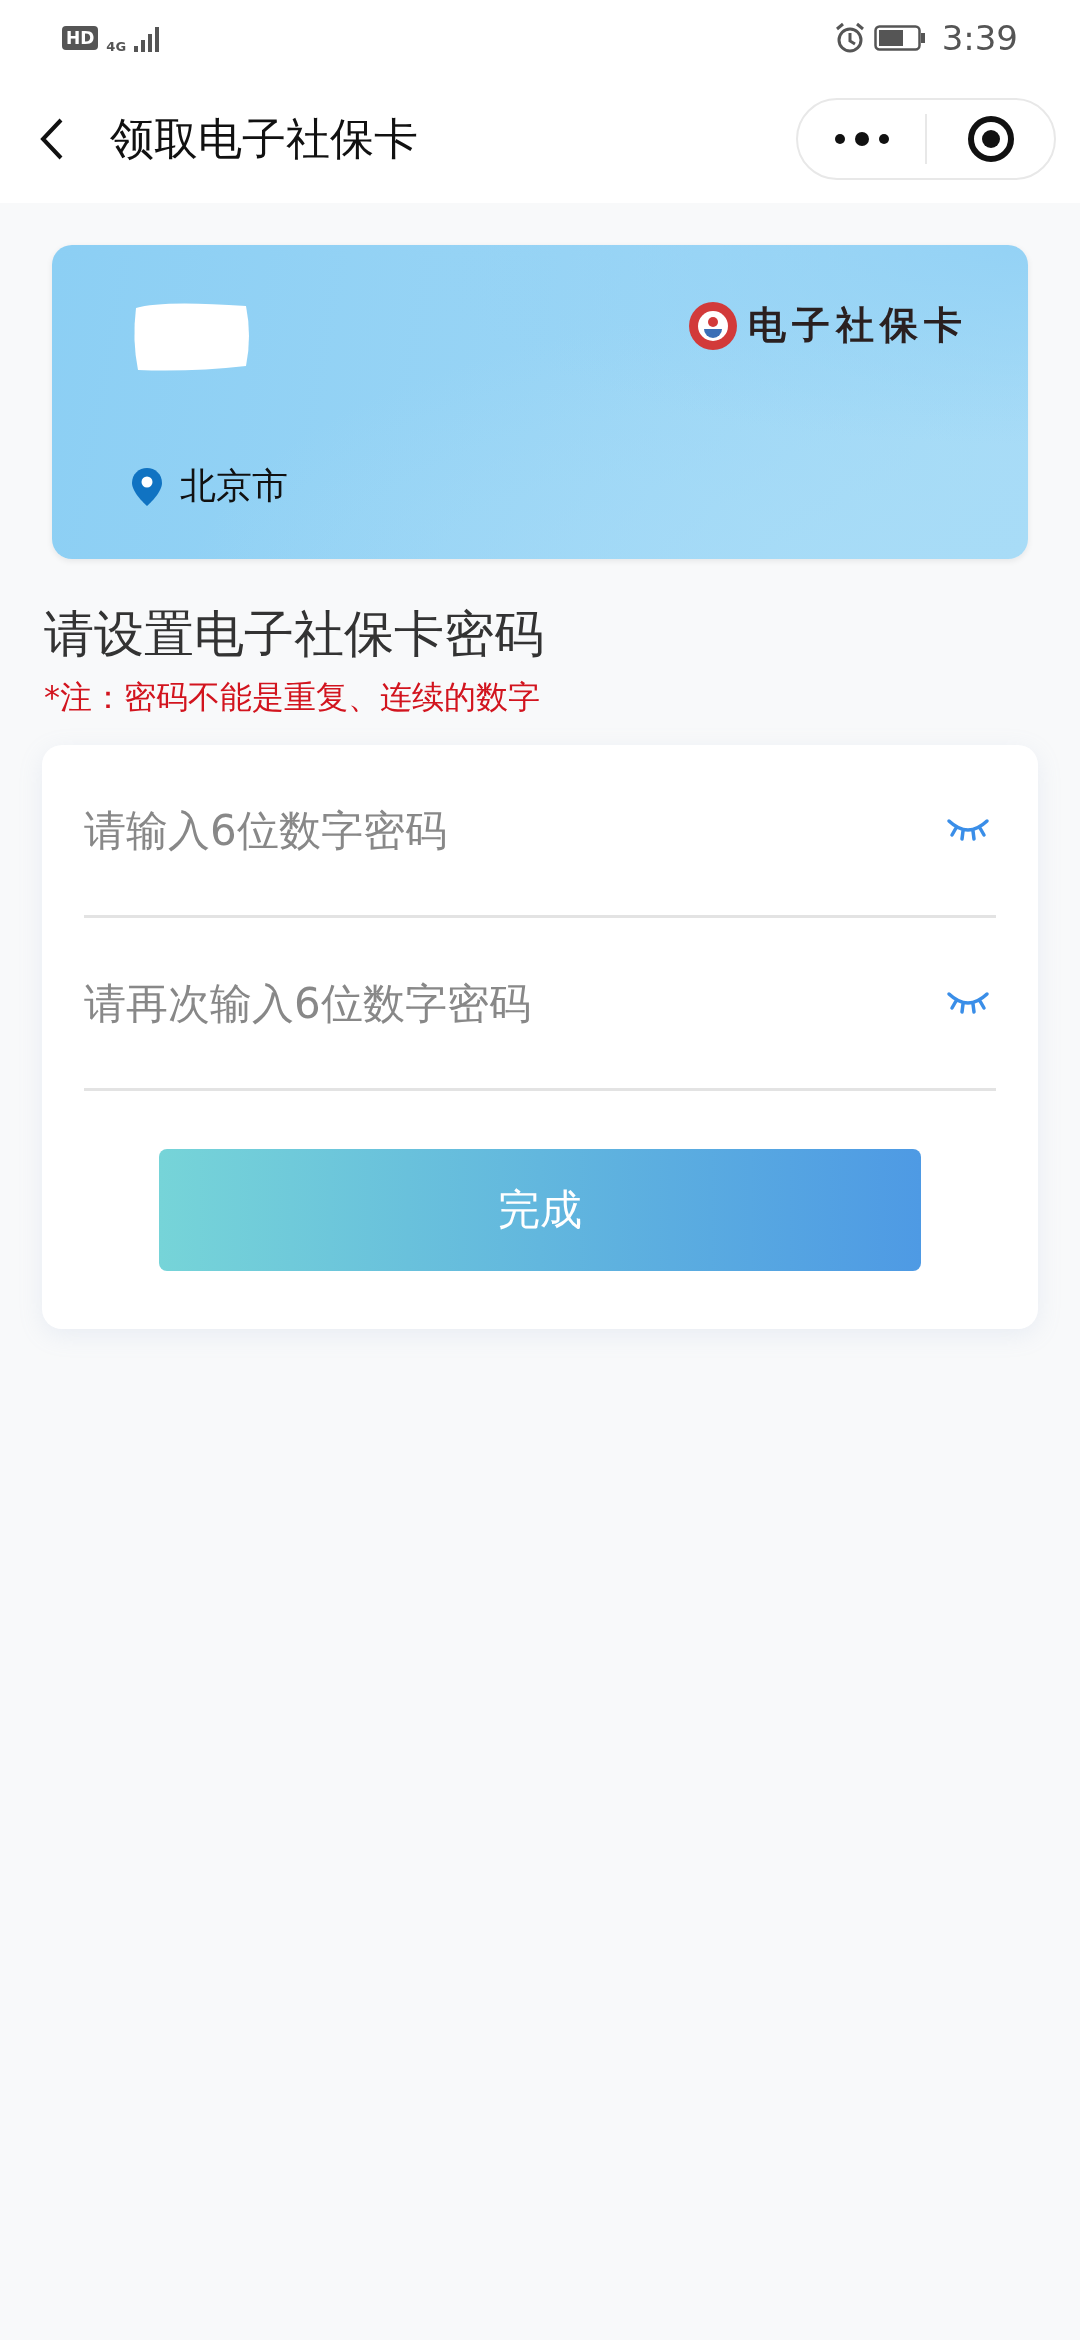 The height and width of the screenshot is (2340, 1080). I want to click on network-label: 4G, so click(116, 46).